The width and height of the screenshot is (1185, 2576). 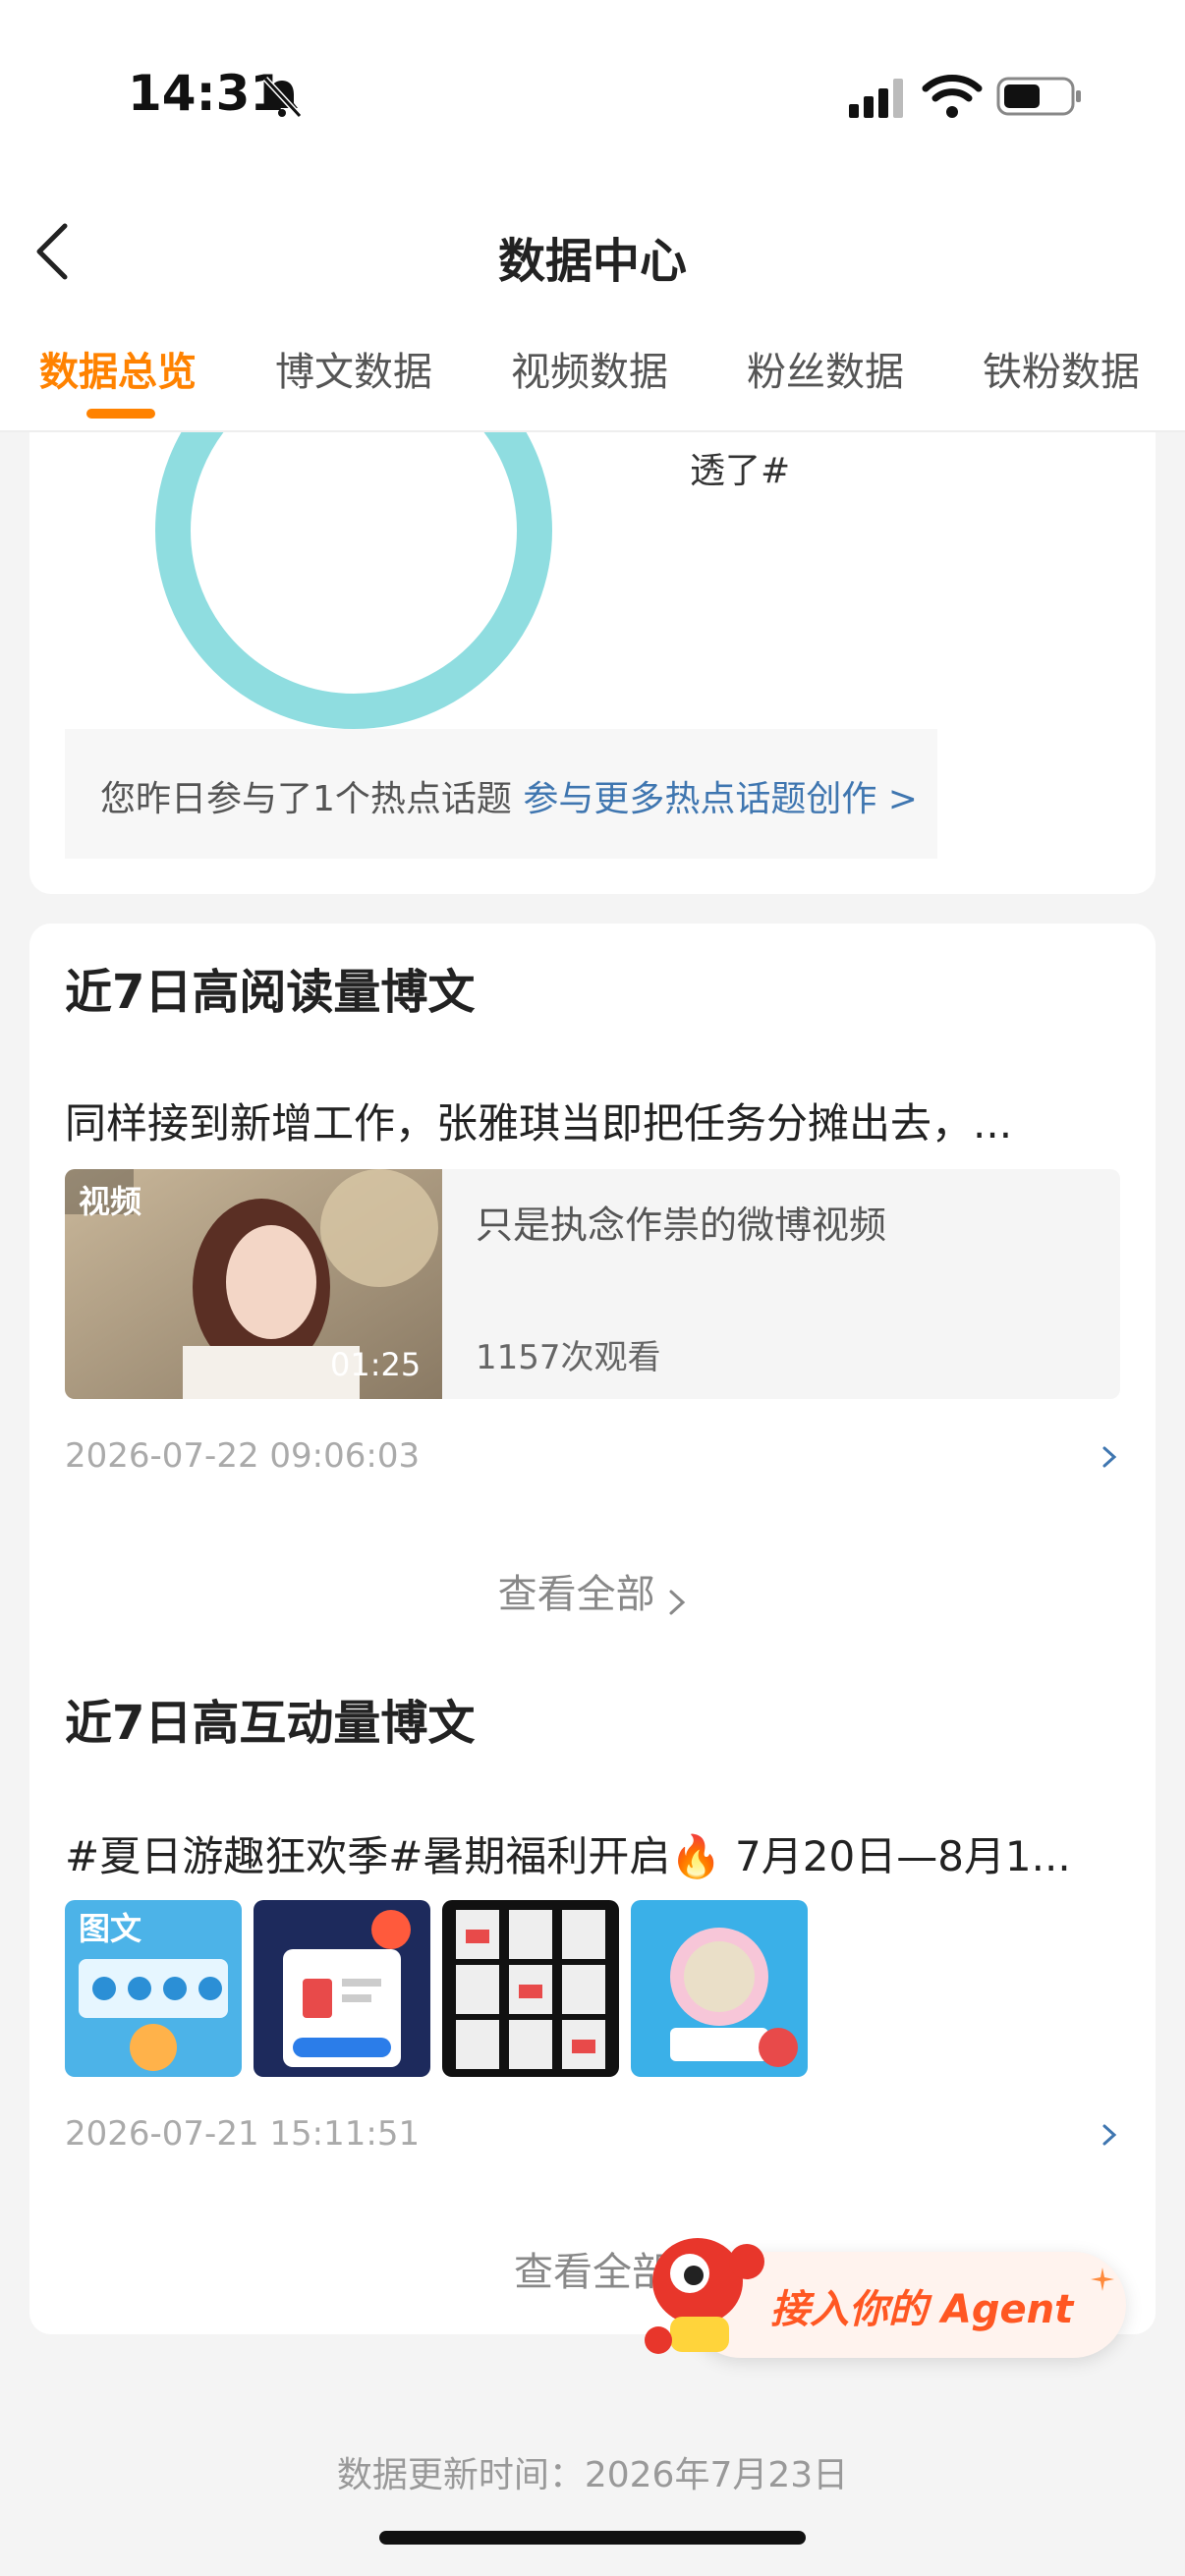 What do you see at coordinates (720, 799) in the screenshot?
I see `hot-topic-link: 参与更多热点话题创作 >` at bounding box center [720, 799].